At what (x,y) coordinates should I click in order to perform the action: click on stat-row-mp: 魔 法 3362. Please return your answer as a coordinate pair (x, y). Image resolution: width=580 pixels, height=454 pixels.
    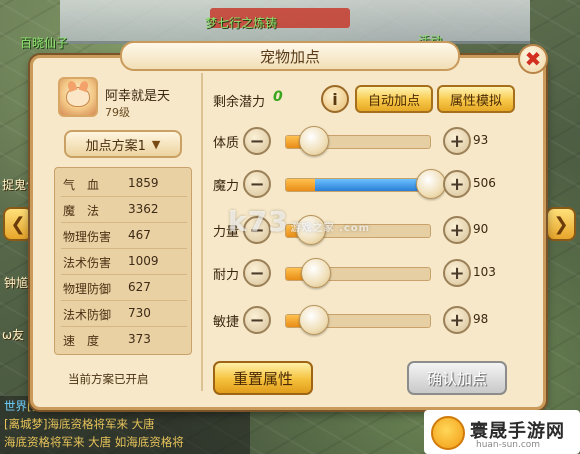
    Looking at the image, I should click on (126, 209).